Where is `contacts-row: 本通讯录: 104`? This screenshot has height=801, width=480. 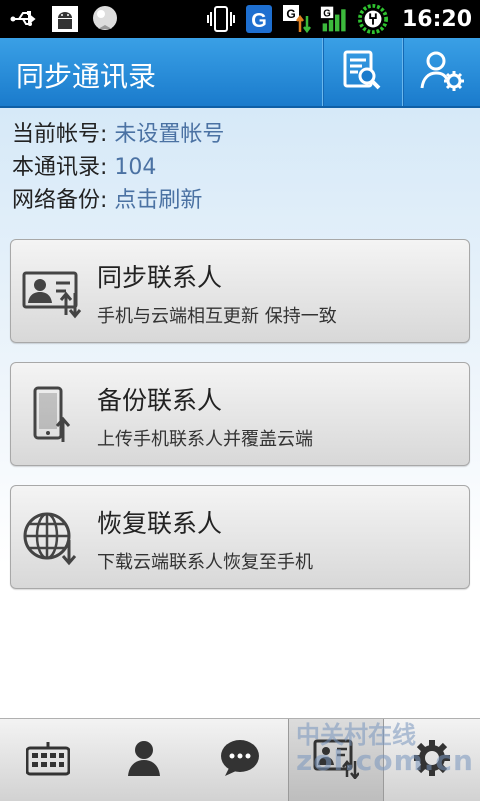 contacts-row: 本通讯录: 104 is located at coordinates (118, 167).